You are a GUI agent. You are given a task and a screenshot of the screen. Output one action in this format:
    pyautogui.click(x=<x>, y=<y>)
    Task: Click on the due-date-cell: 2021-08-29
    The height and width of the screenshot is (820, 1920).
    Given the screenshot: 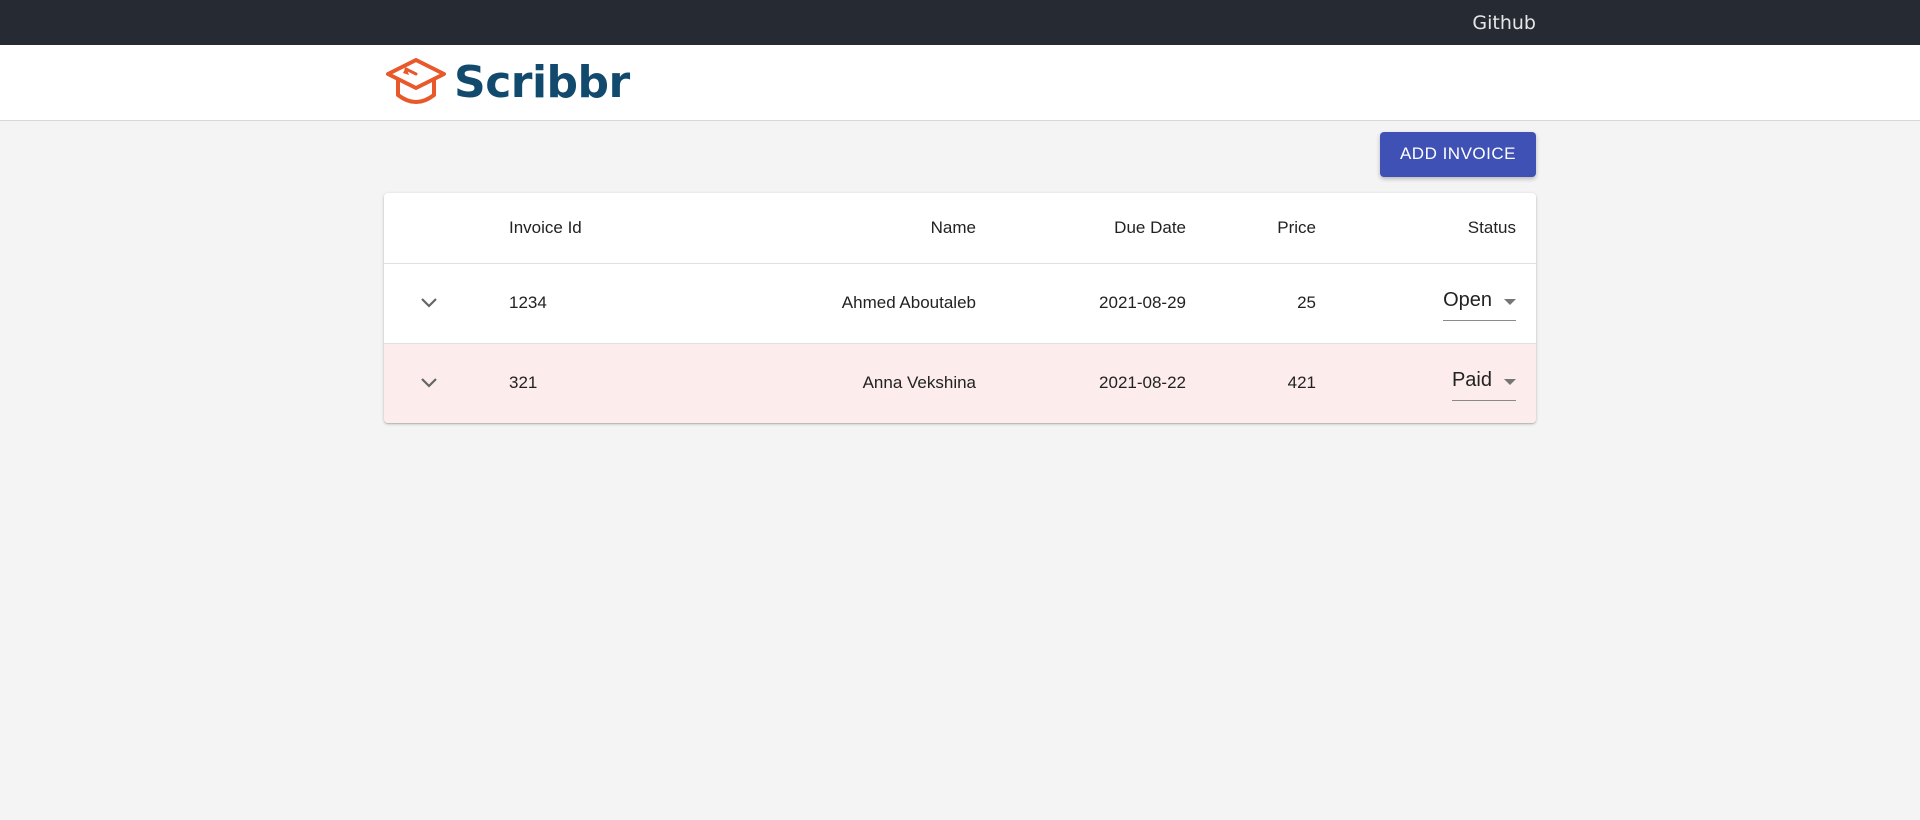 What is the action you would take?
    pyautogui.click(x=1101, y=303)
    